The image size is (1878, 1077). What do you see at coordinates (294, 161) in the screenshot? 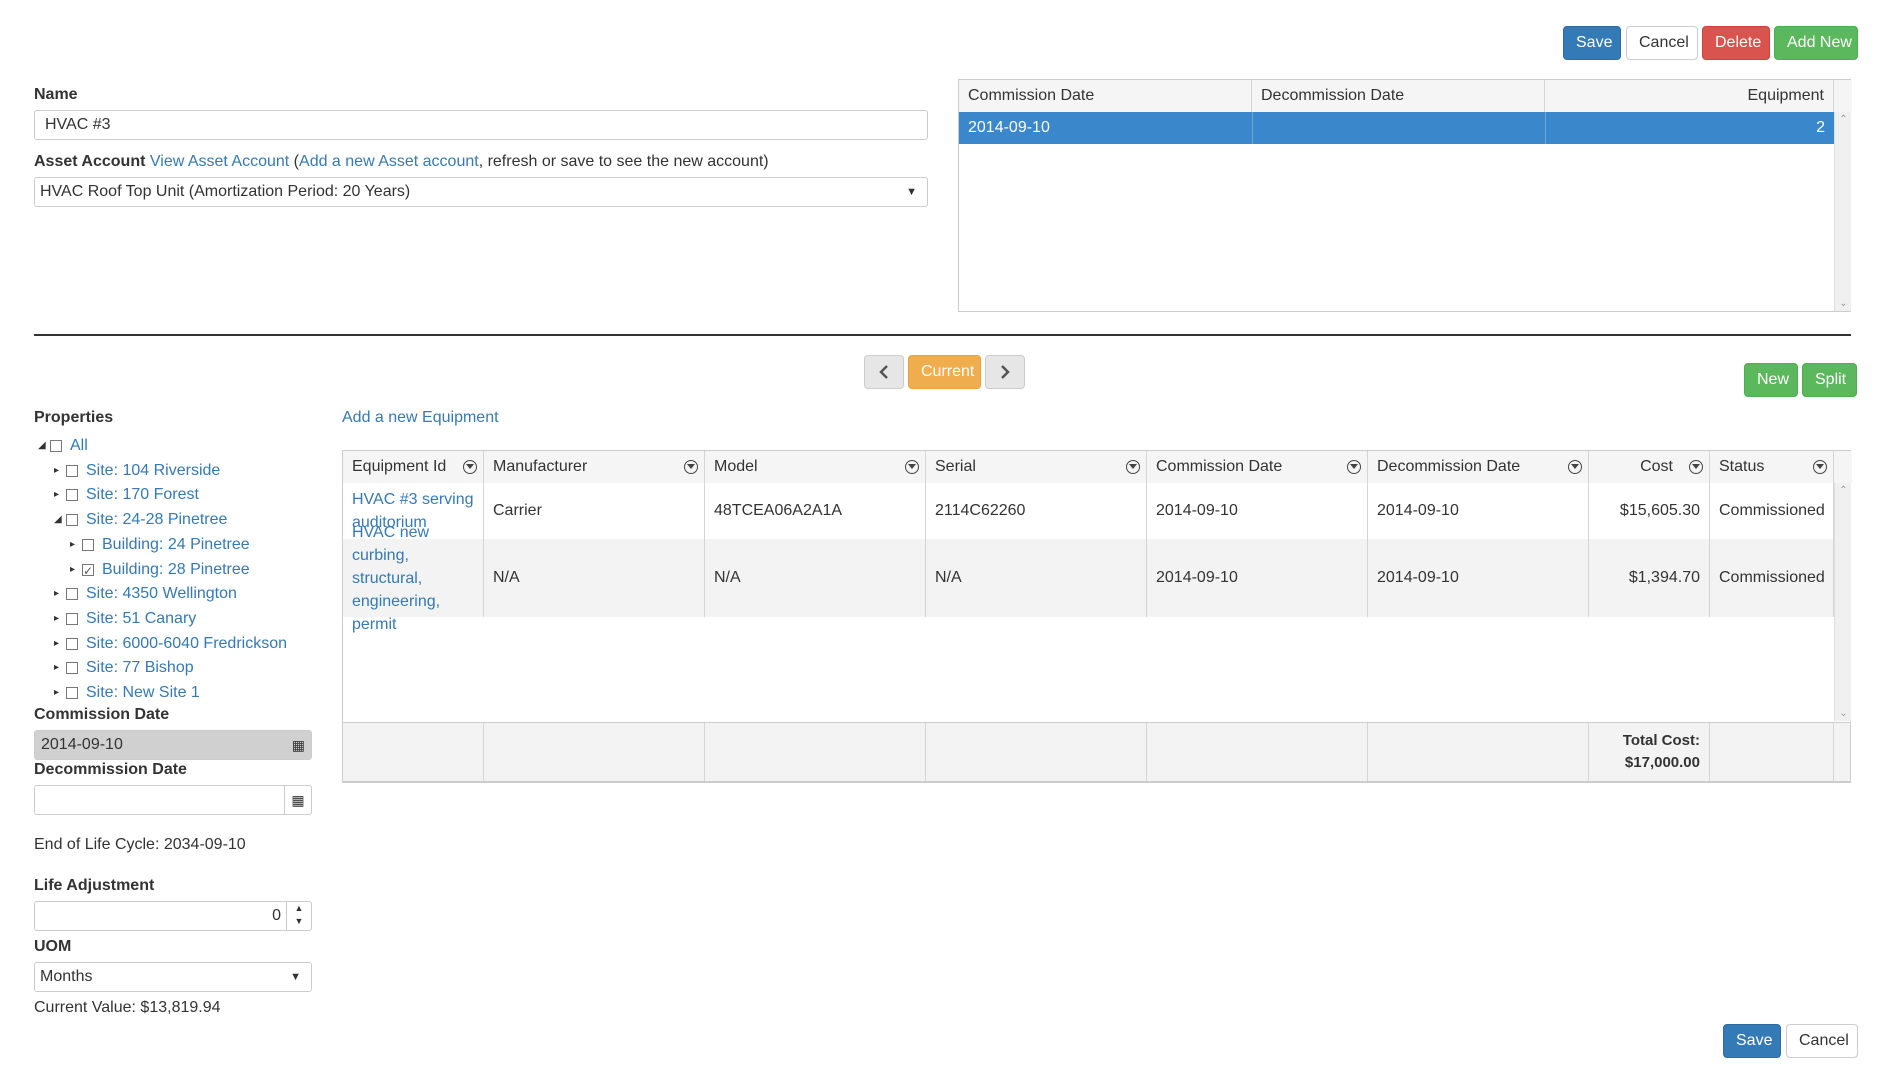
I see `paren-open: (` at bounding box center [294, 161].